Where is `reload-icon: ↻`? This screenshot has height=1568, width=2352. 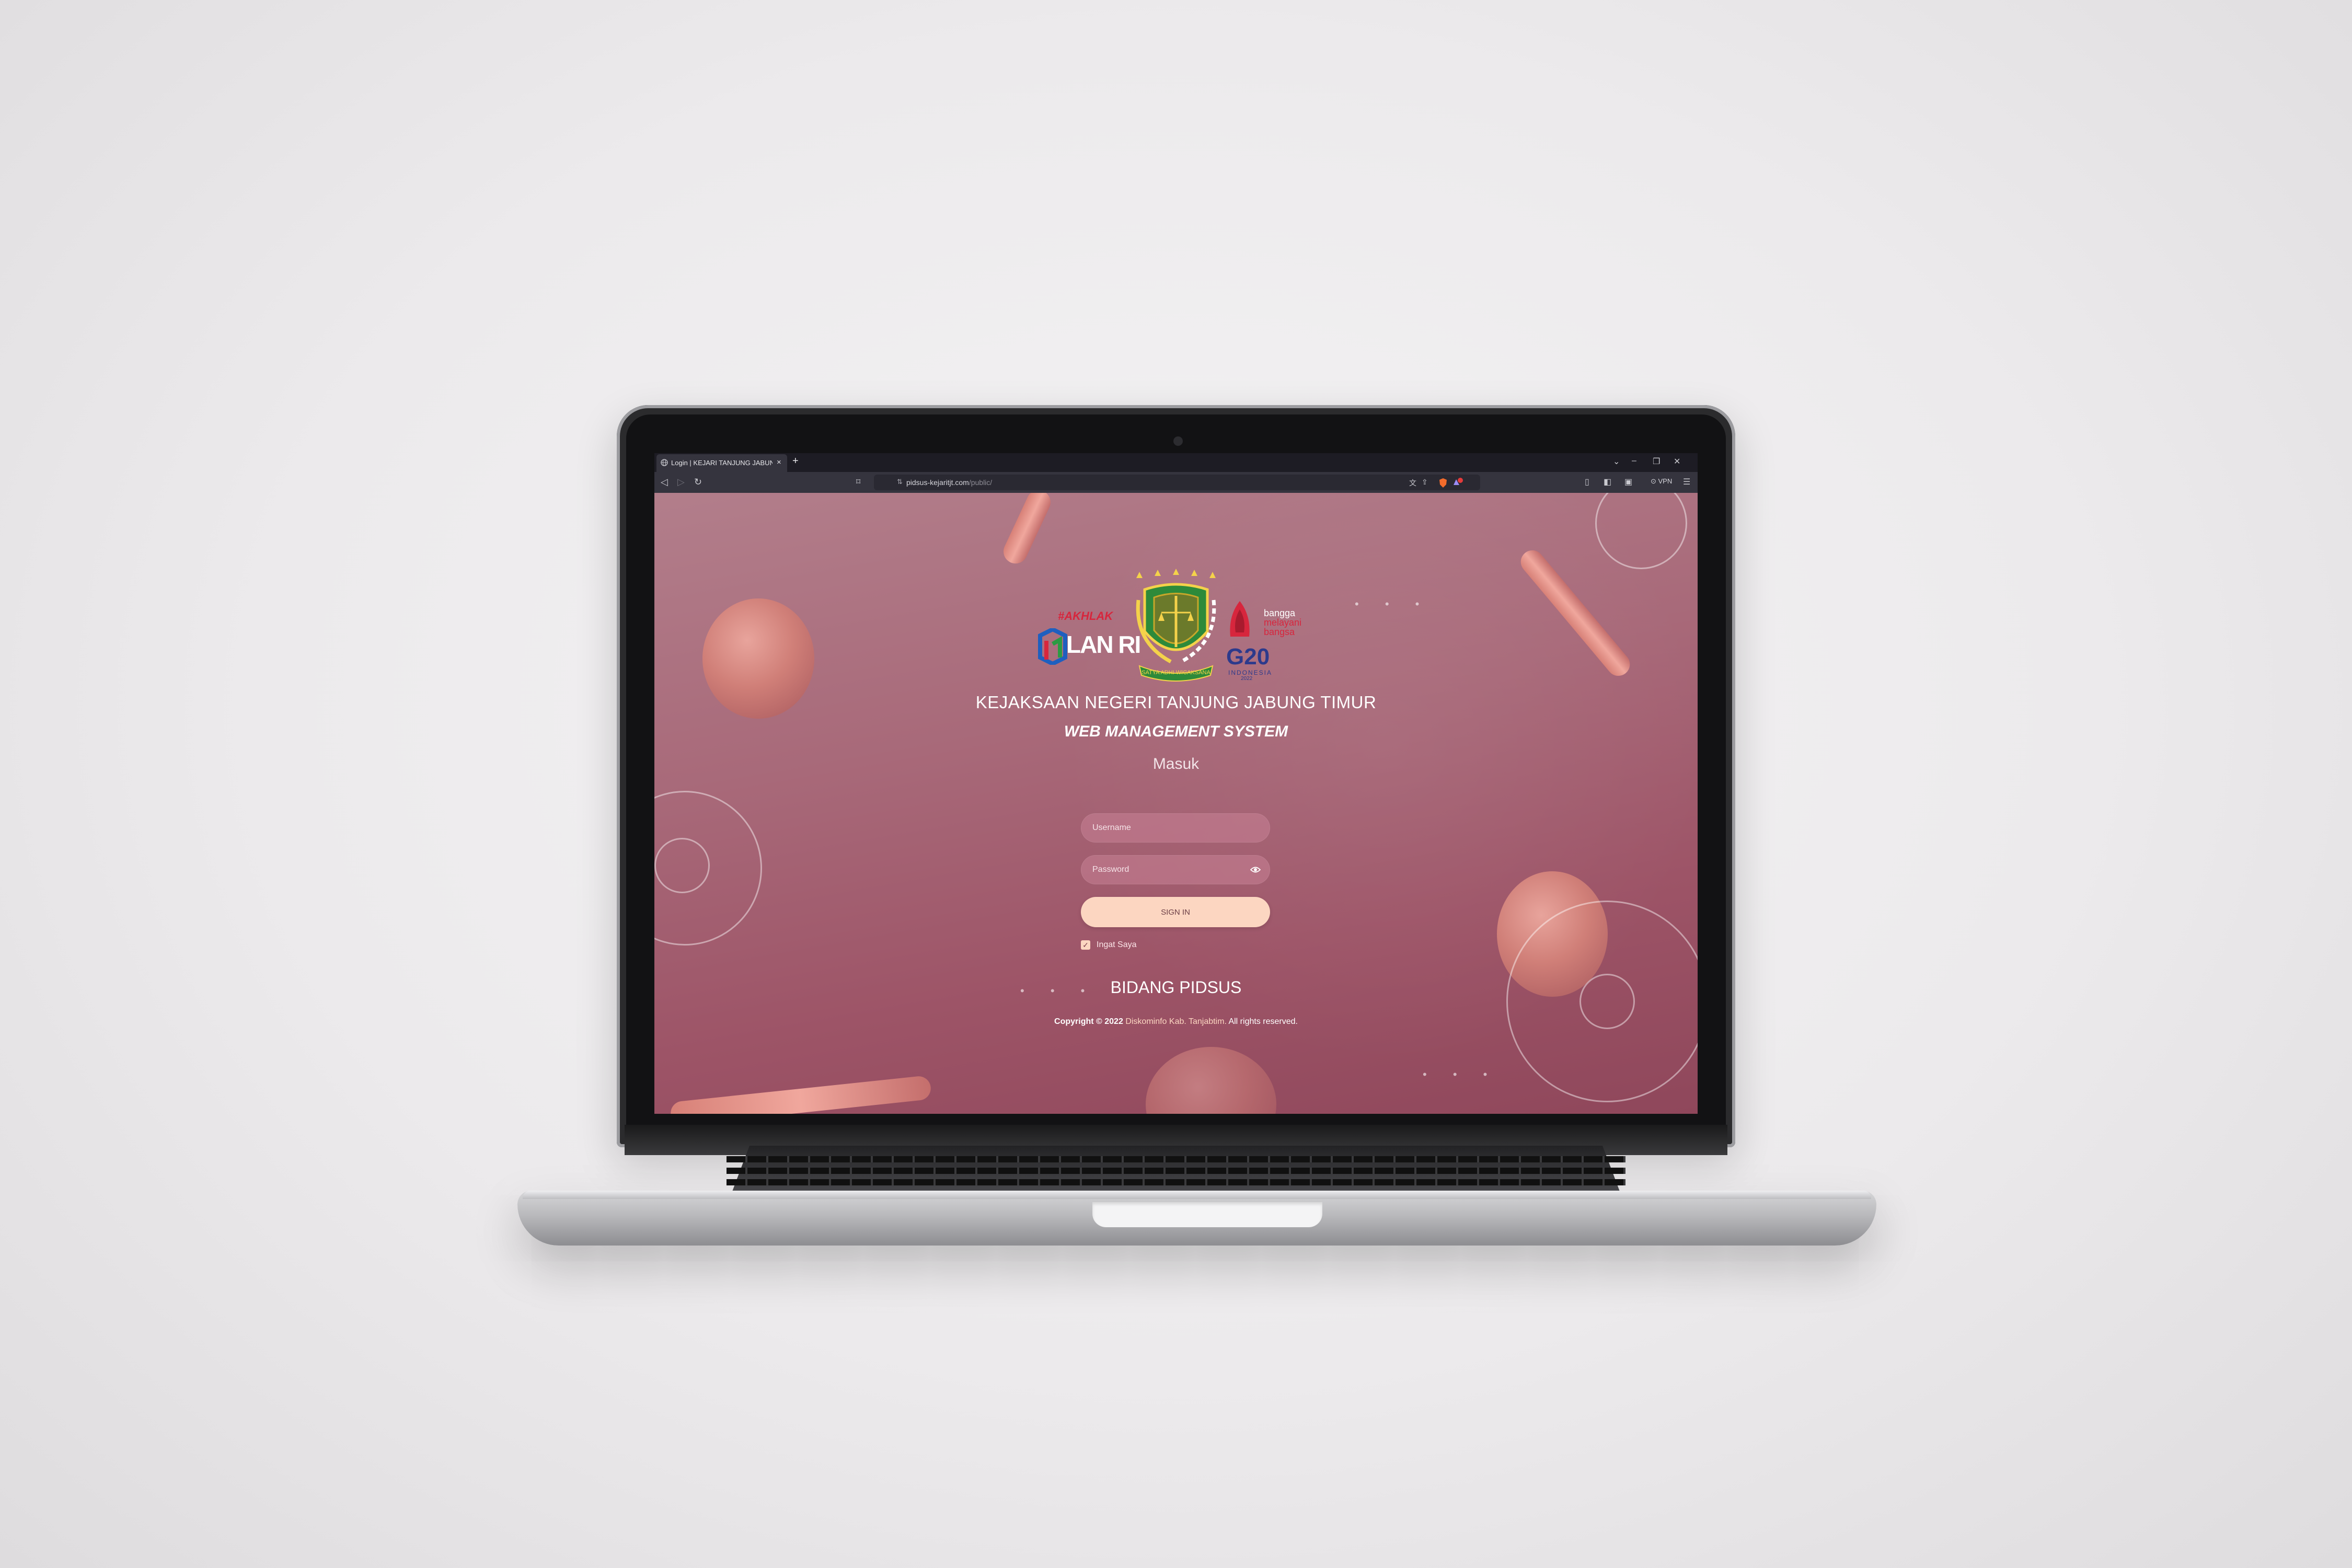 reload-icon: ↻ is located at coordinates (698, 482).